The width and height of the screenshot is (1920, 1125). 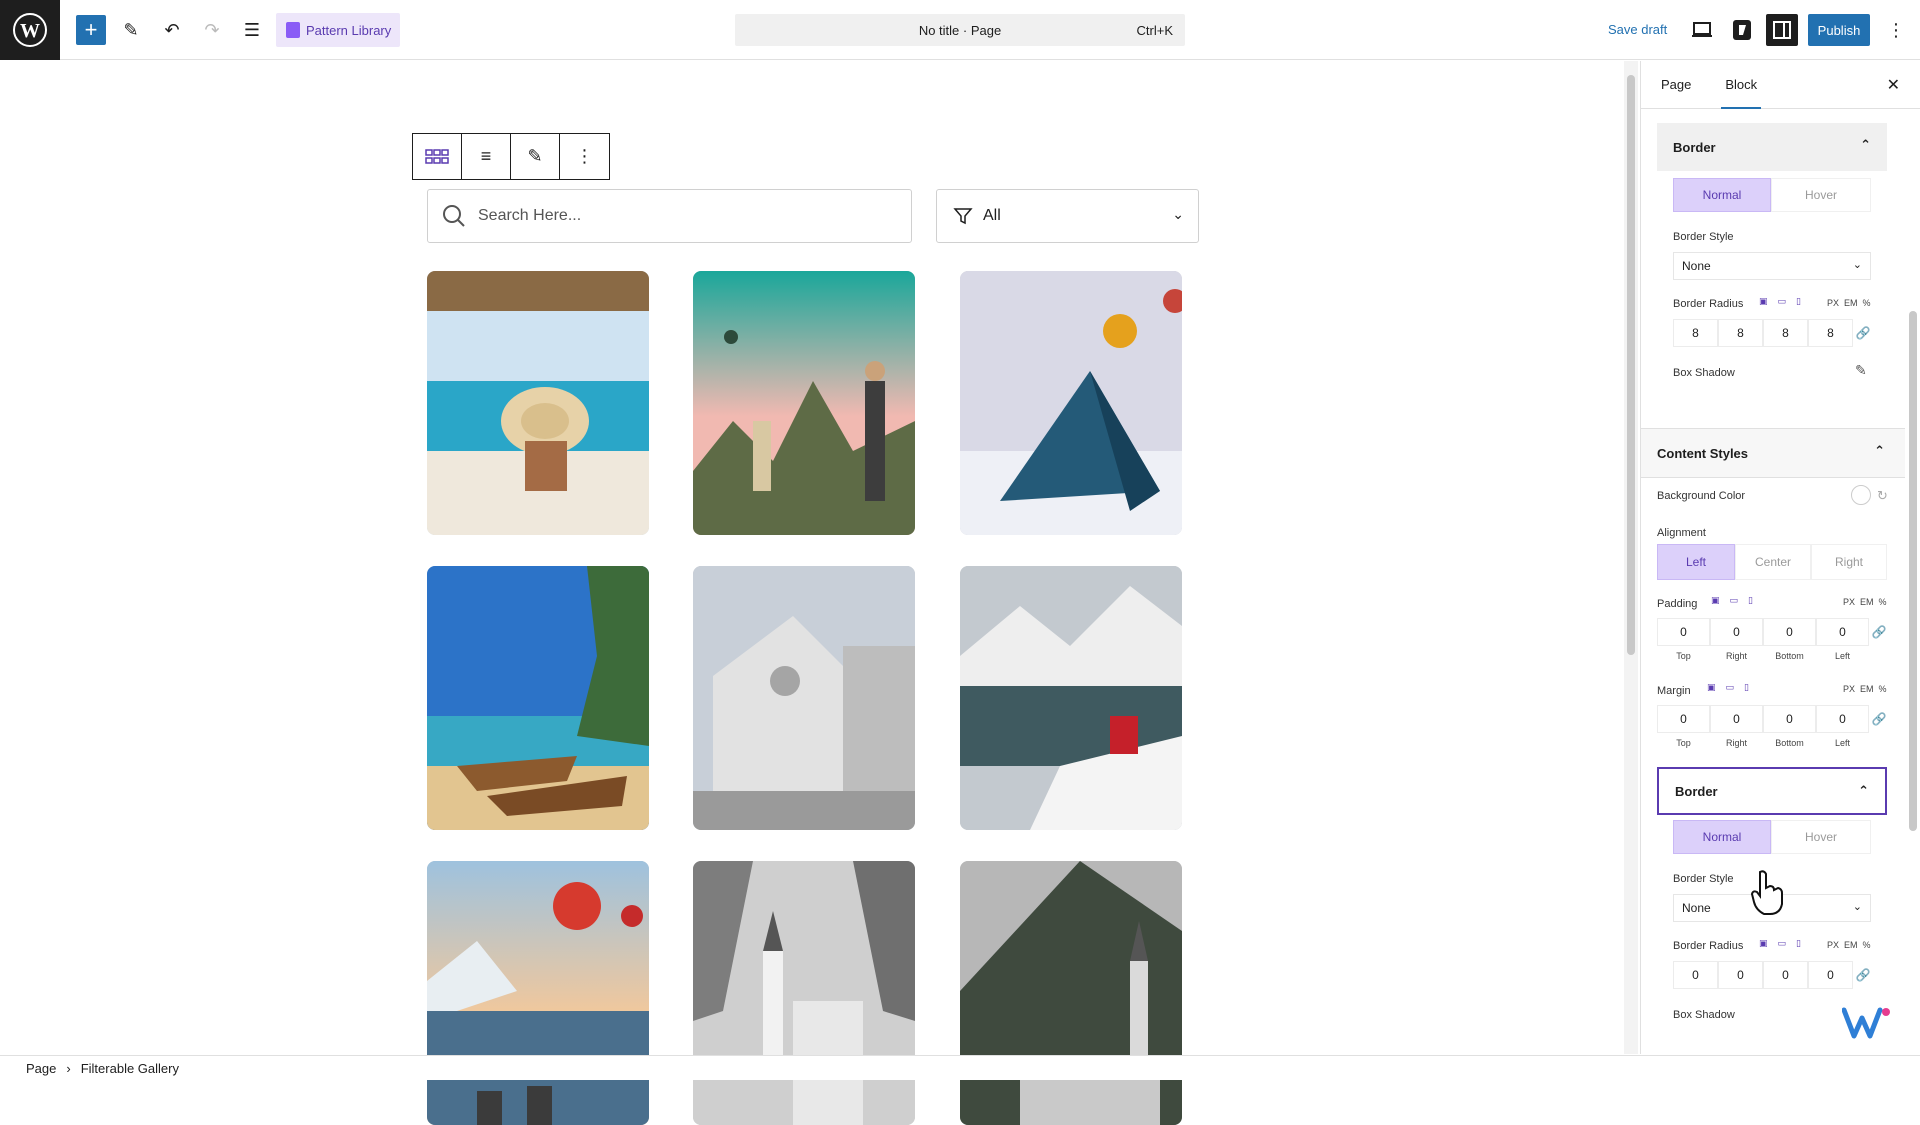 I want to click on margin-side-labels: Top Right Bottom Left, so click(x=1763, y=743).